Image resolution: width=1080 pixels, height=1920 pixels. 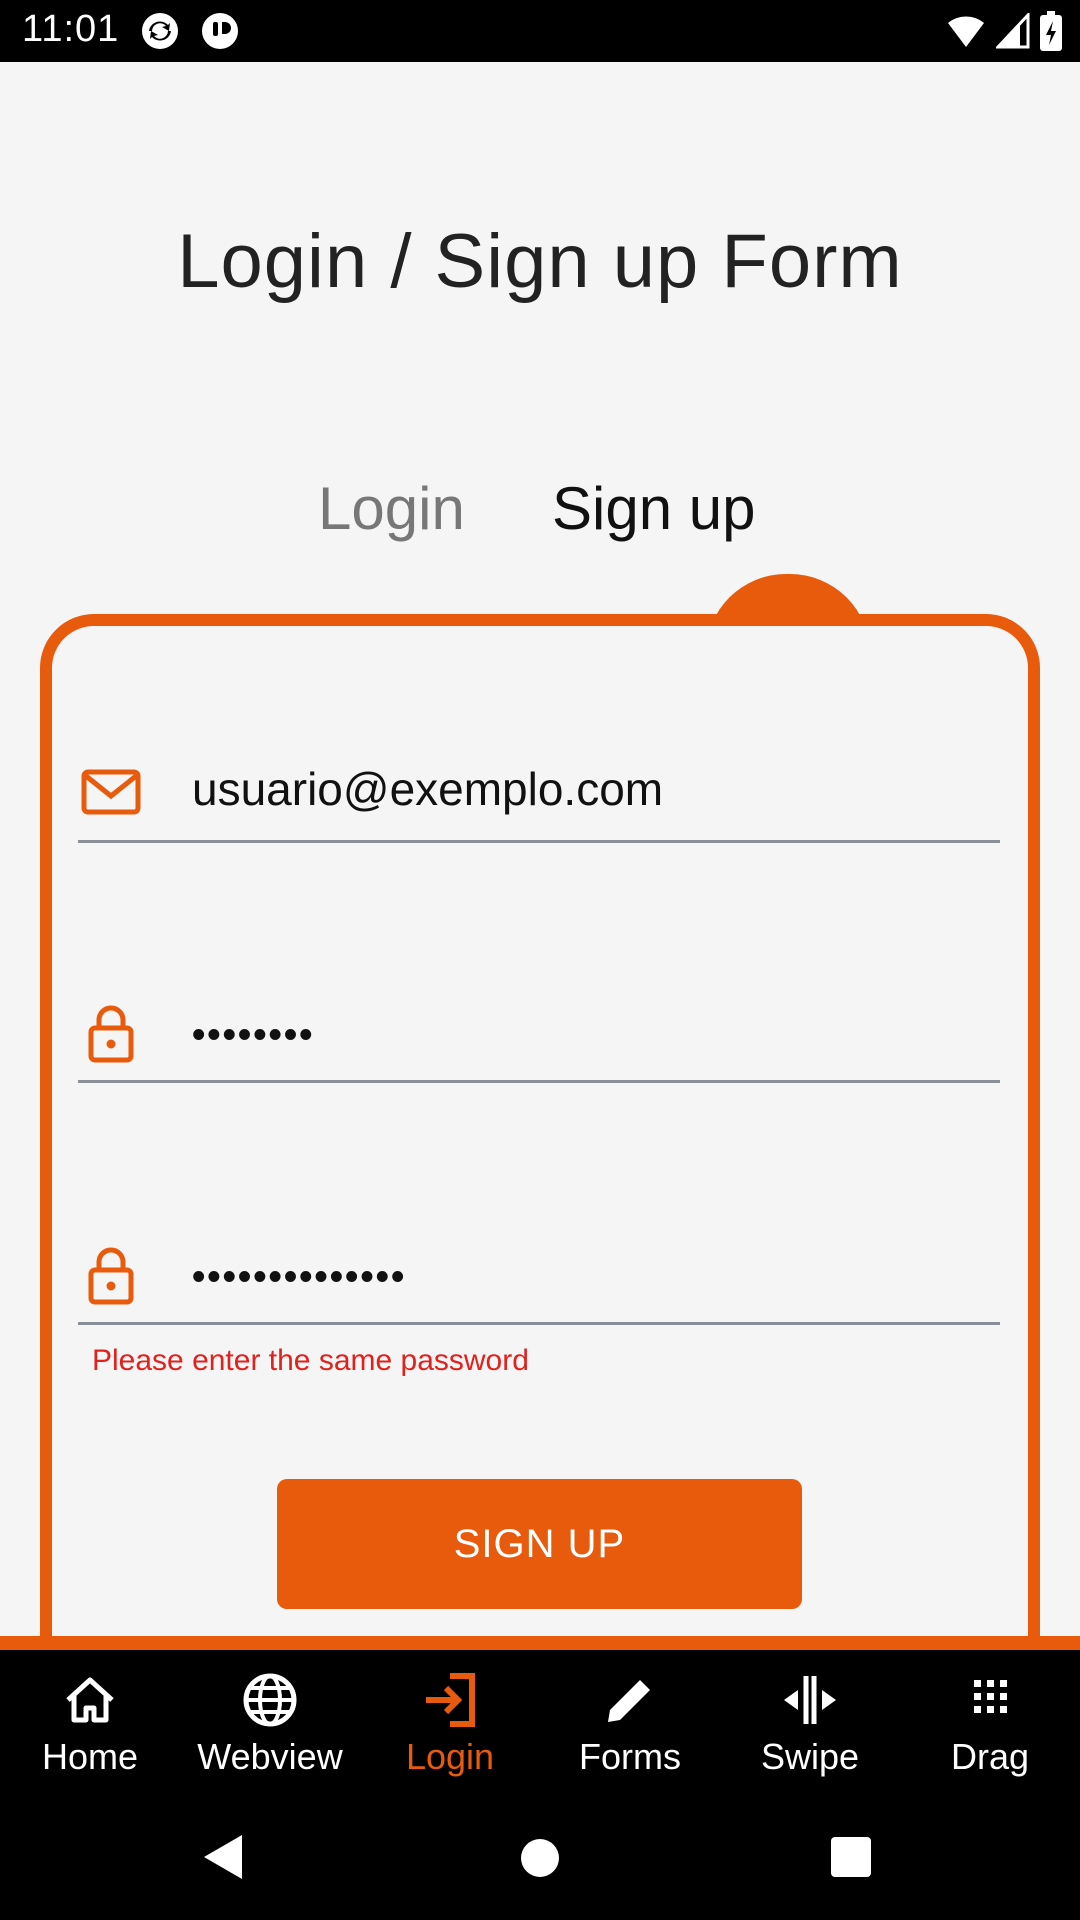 I want to click on signal-icon, so click(x=1013, y=31).